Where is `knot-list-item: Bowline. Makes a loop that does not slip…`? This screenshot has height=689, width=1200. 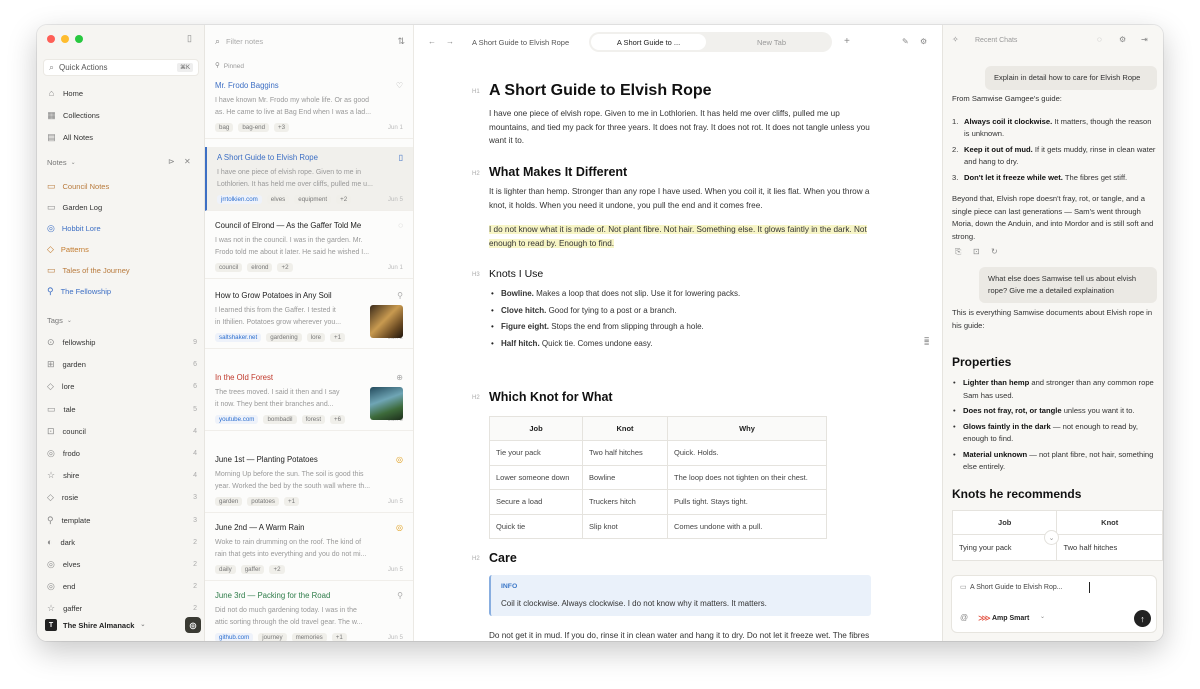 knot-list-item: Bowline. Makes a loop that does not slip… is located at coordinates (684, 294).